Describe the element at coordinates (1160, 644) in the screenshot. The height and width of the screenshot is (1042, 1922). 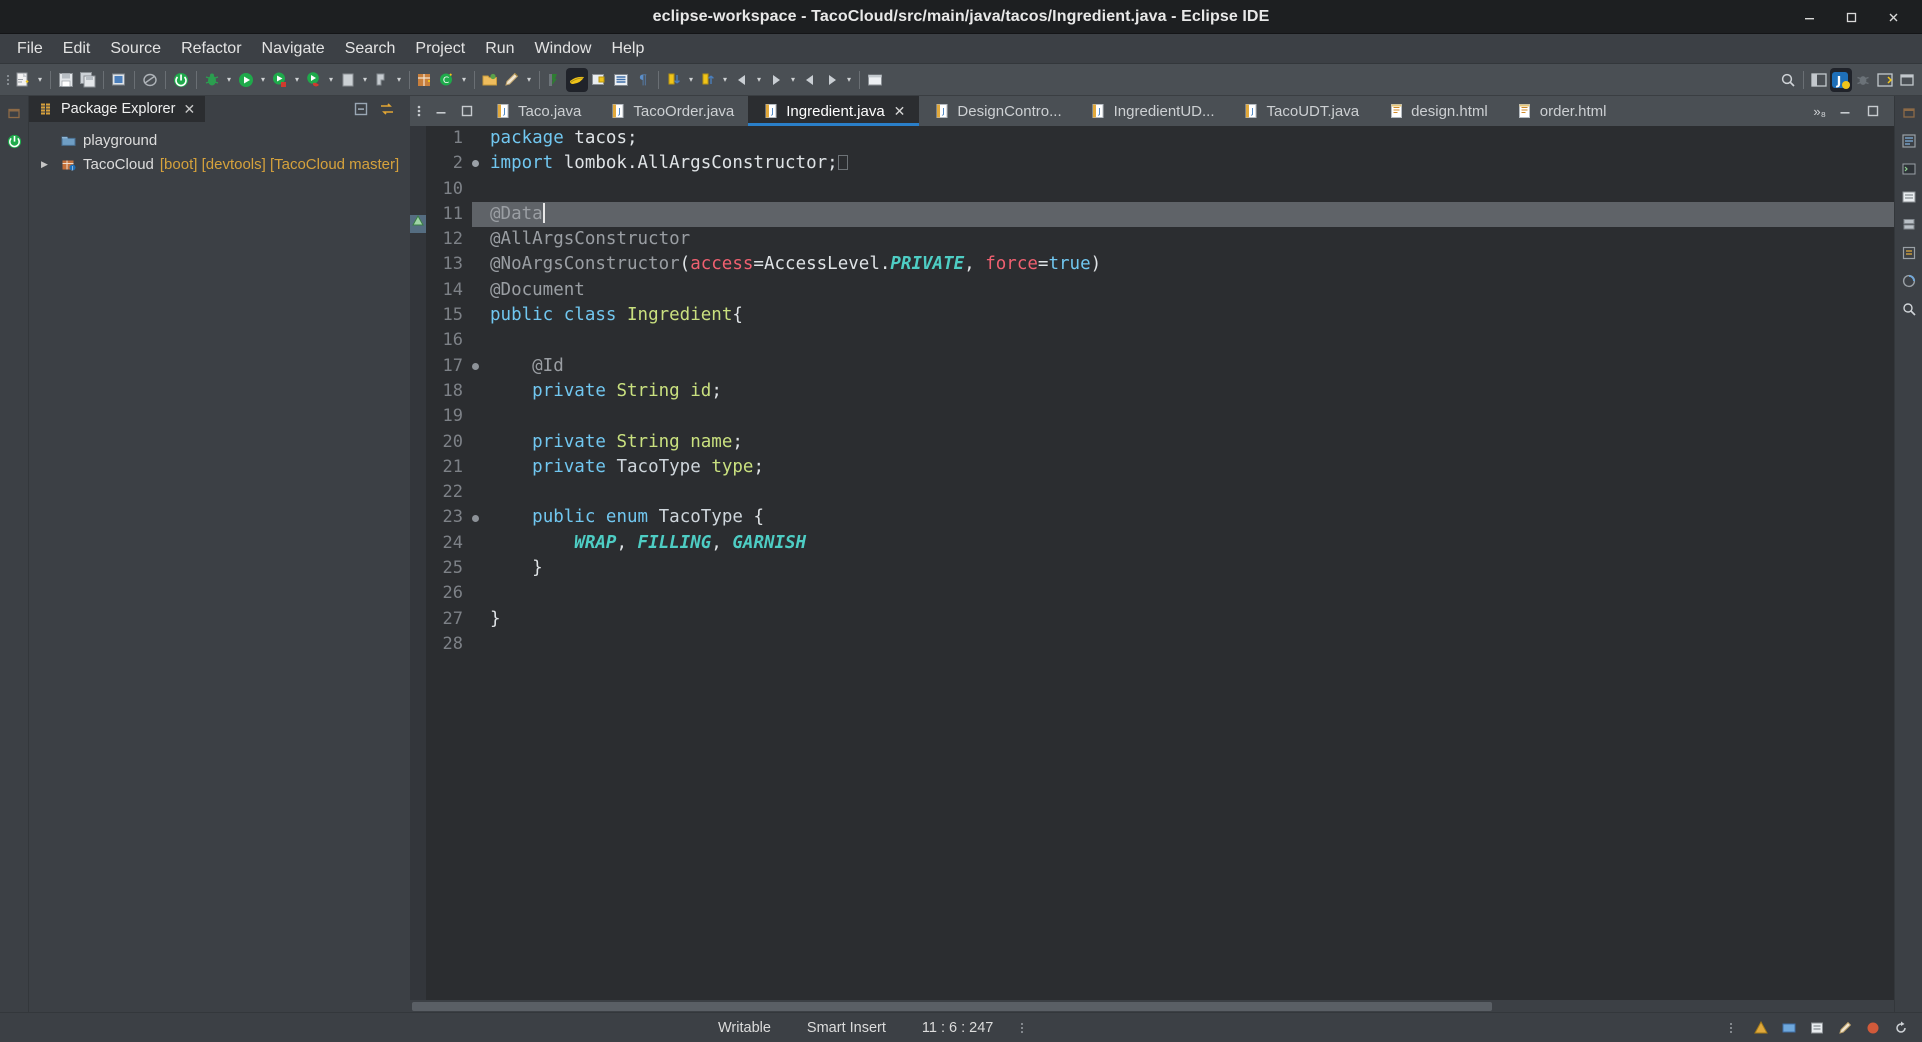
I see `code-line: 28` at that location.